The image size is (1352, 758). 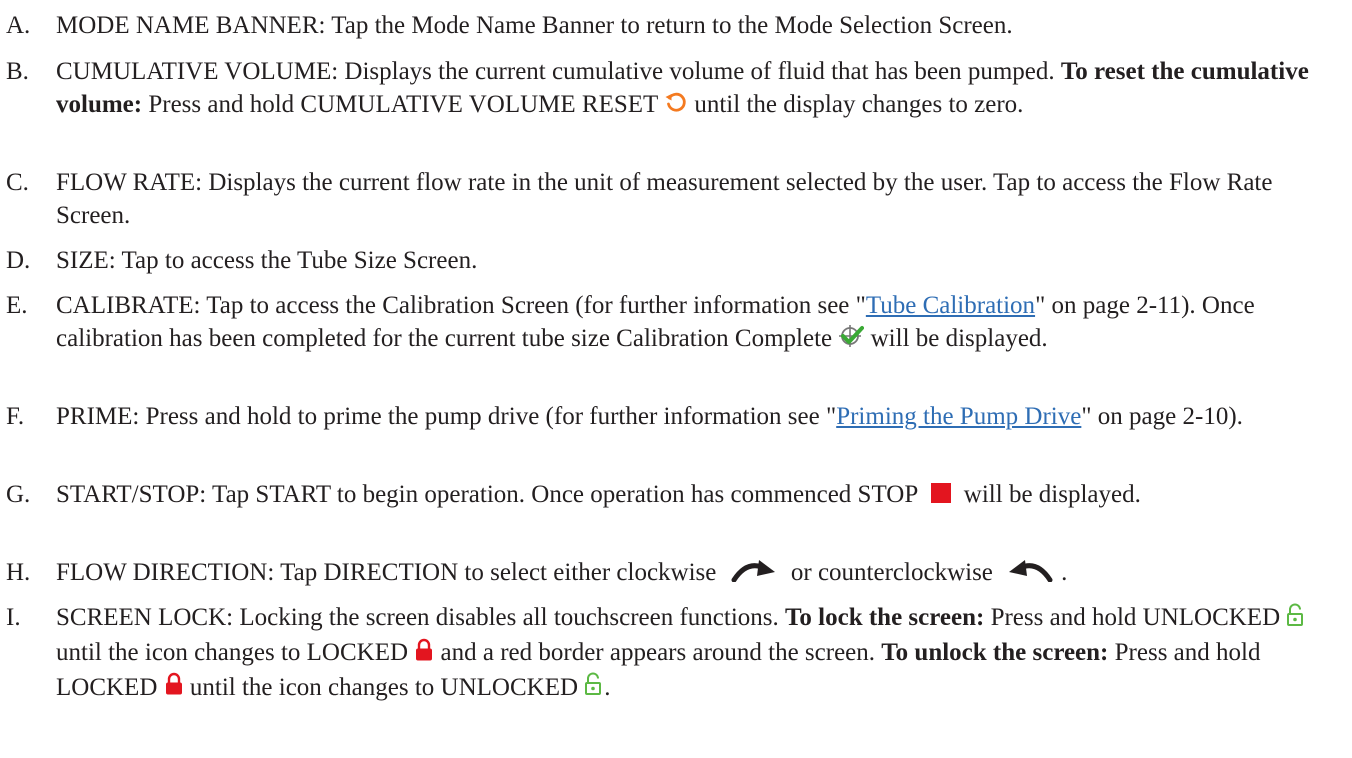 I want to click on item-letter: E., so click(x=17, y=305).